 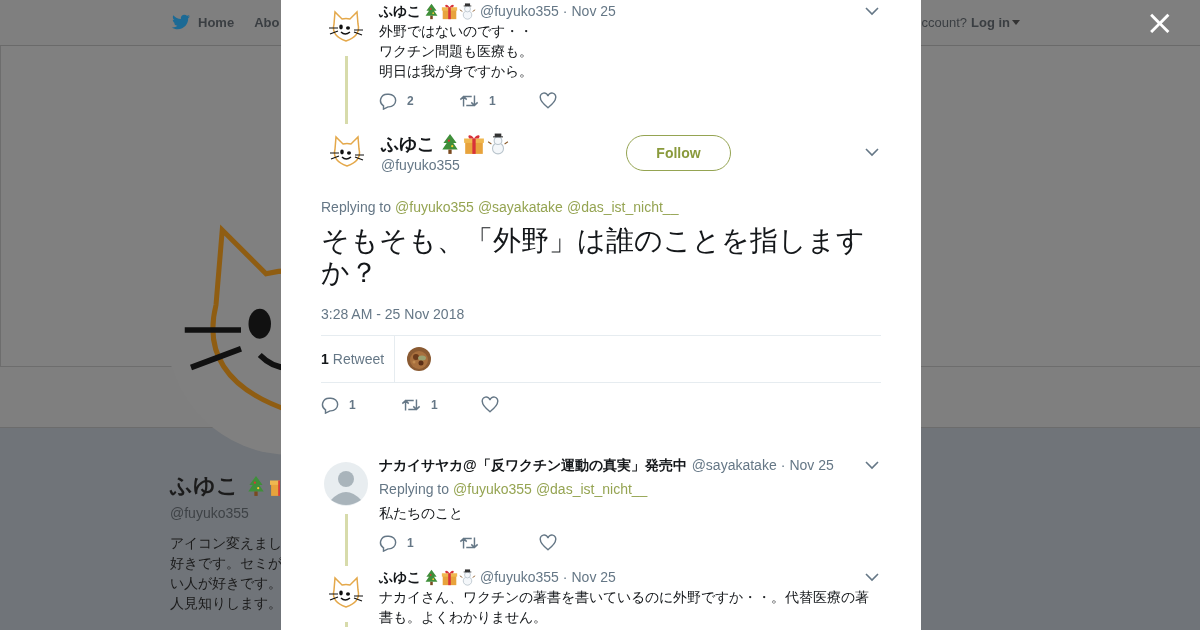 What do you see at coordinates (419, 101) in the screenshot?
I see `reply-action: 2` at bounding box center [419, 101].